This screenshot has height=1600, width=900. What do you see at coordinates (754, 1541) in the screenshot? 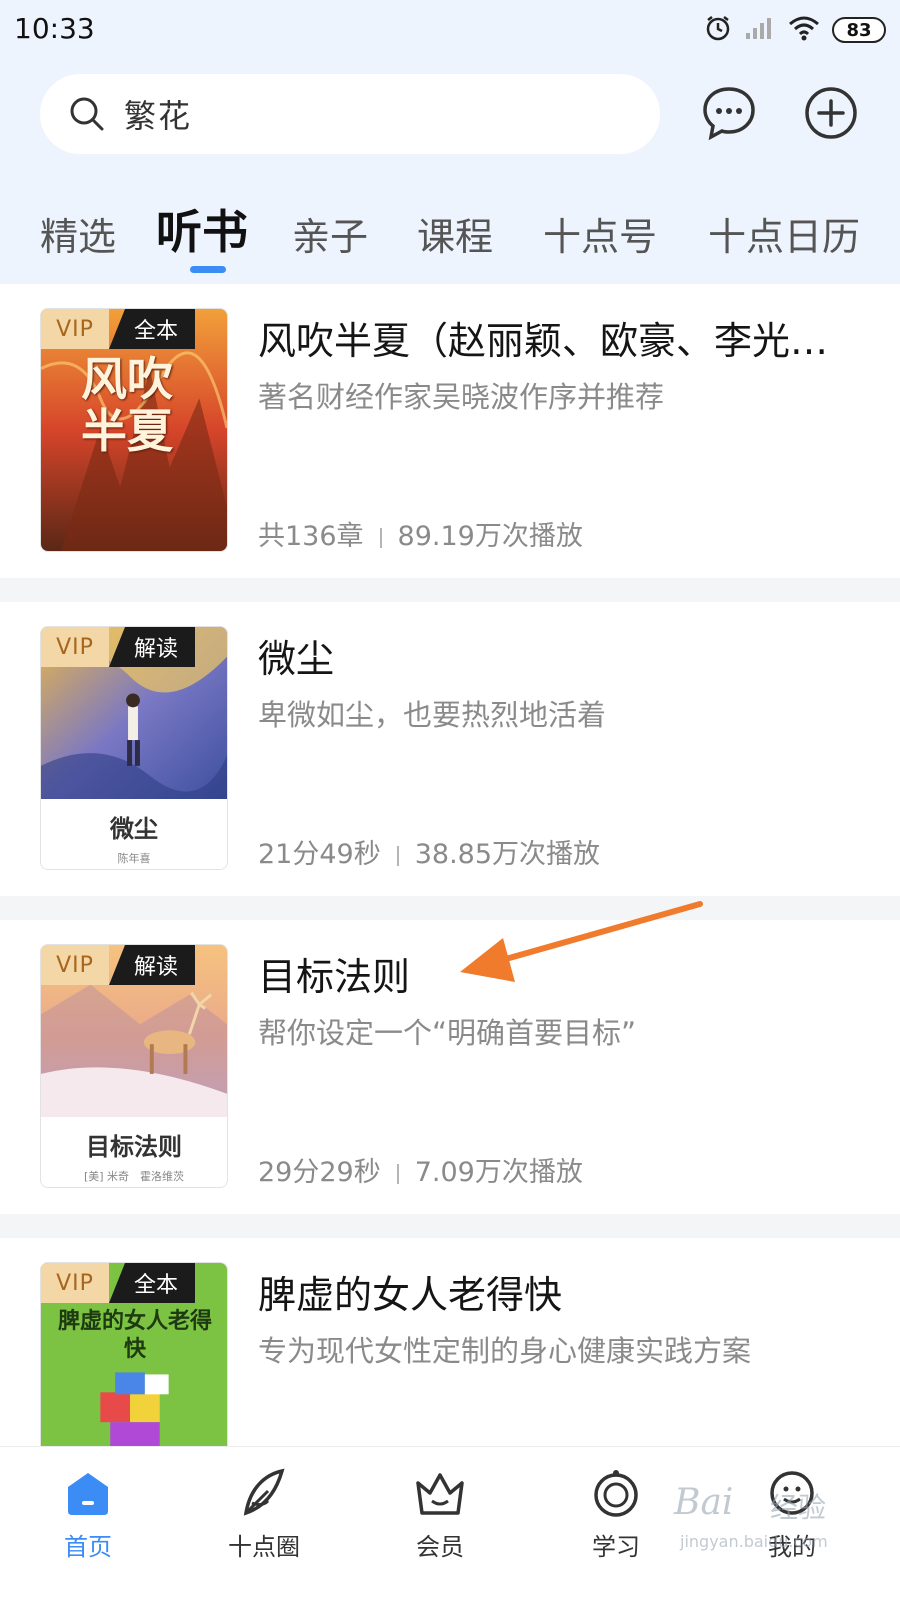
I see `watermark-url: jingyan.baidu.com` at bounding box center [754, 1541].